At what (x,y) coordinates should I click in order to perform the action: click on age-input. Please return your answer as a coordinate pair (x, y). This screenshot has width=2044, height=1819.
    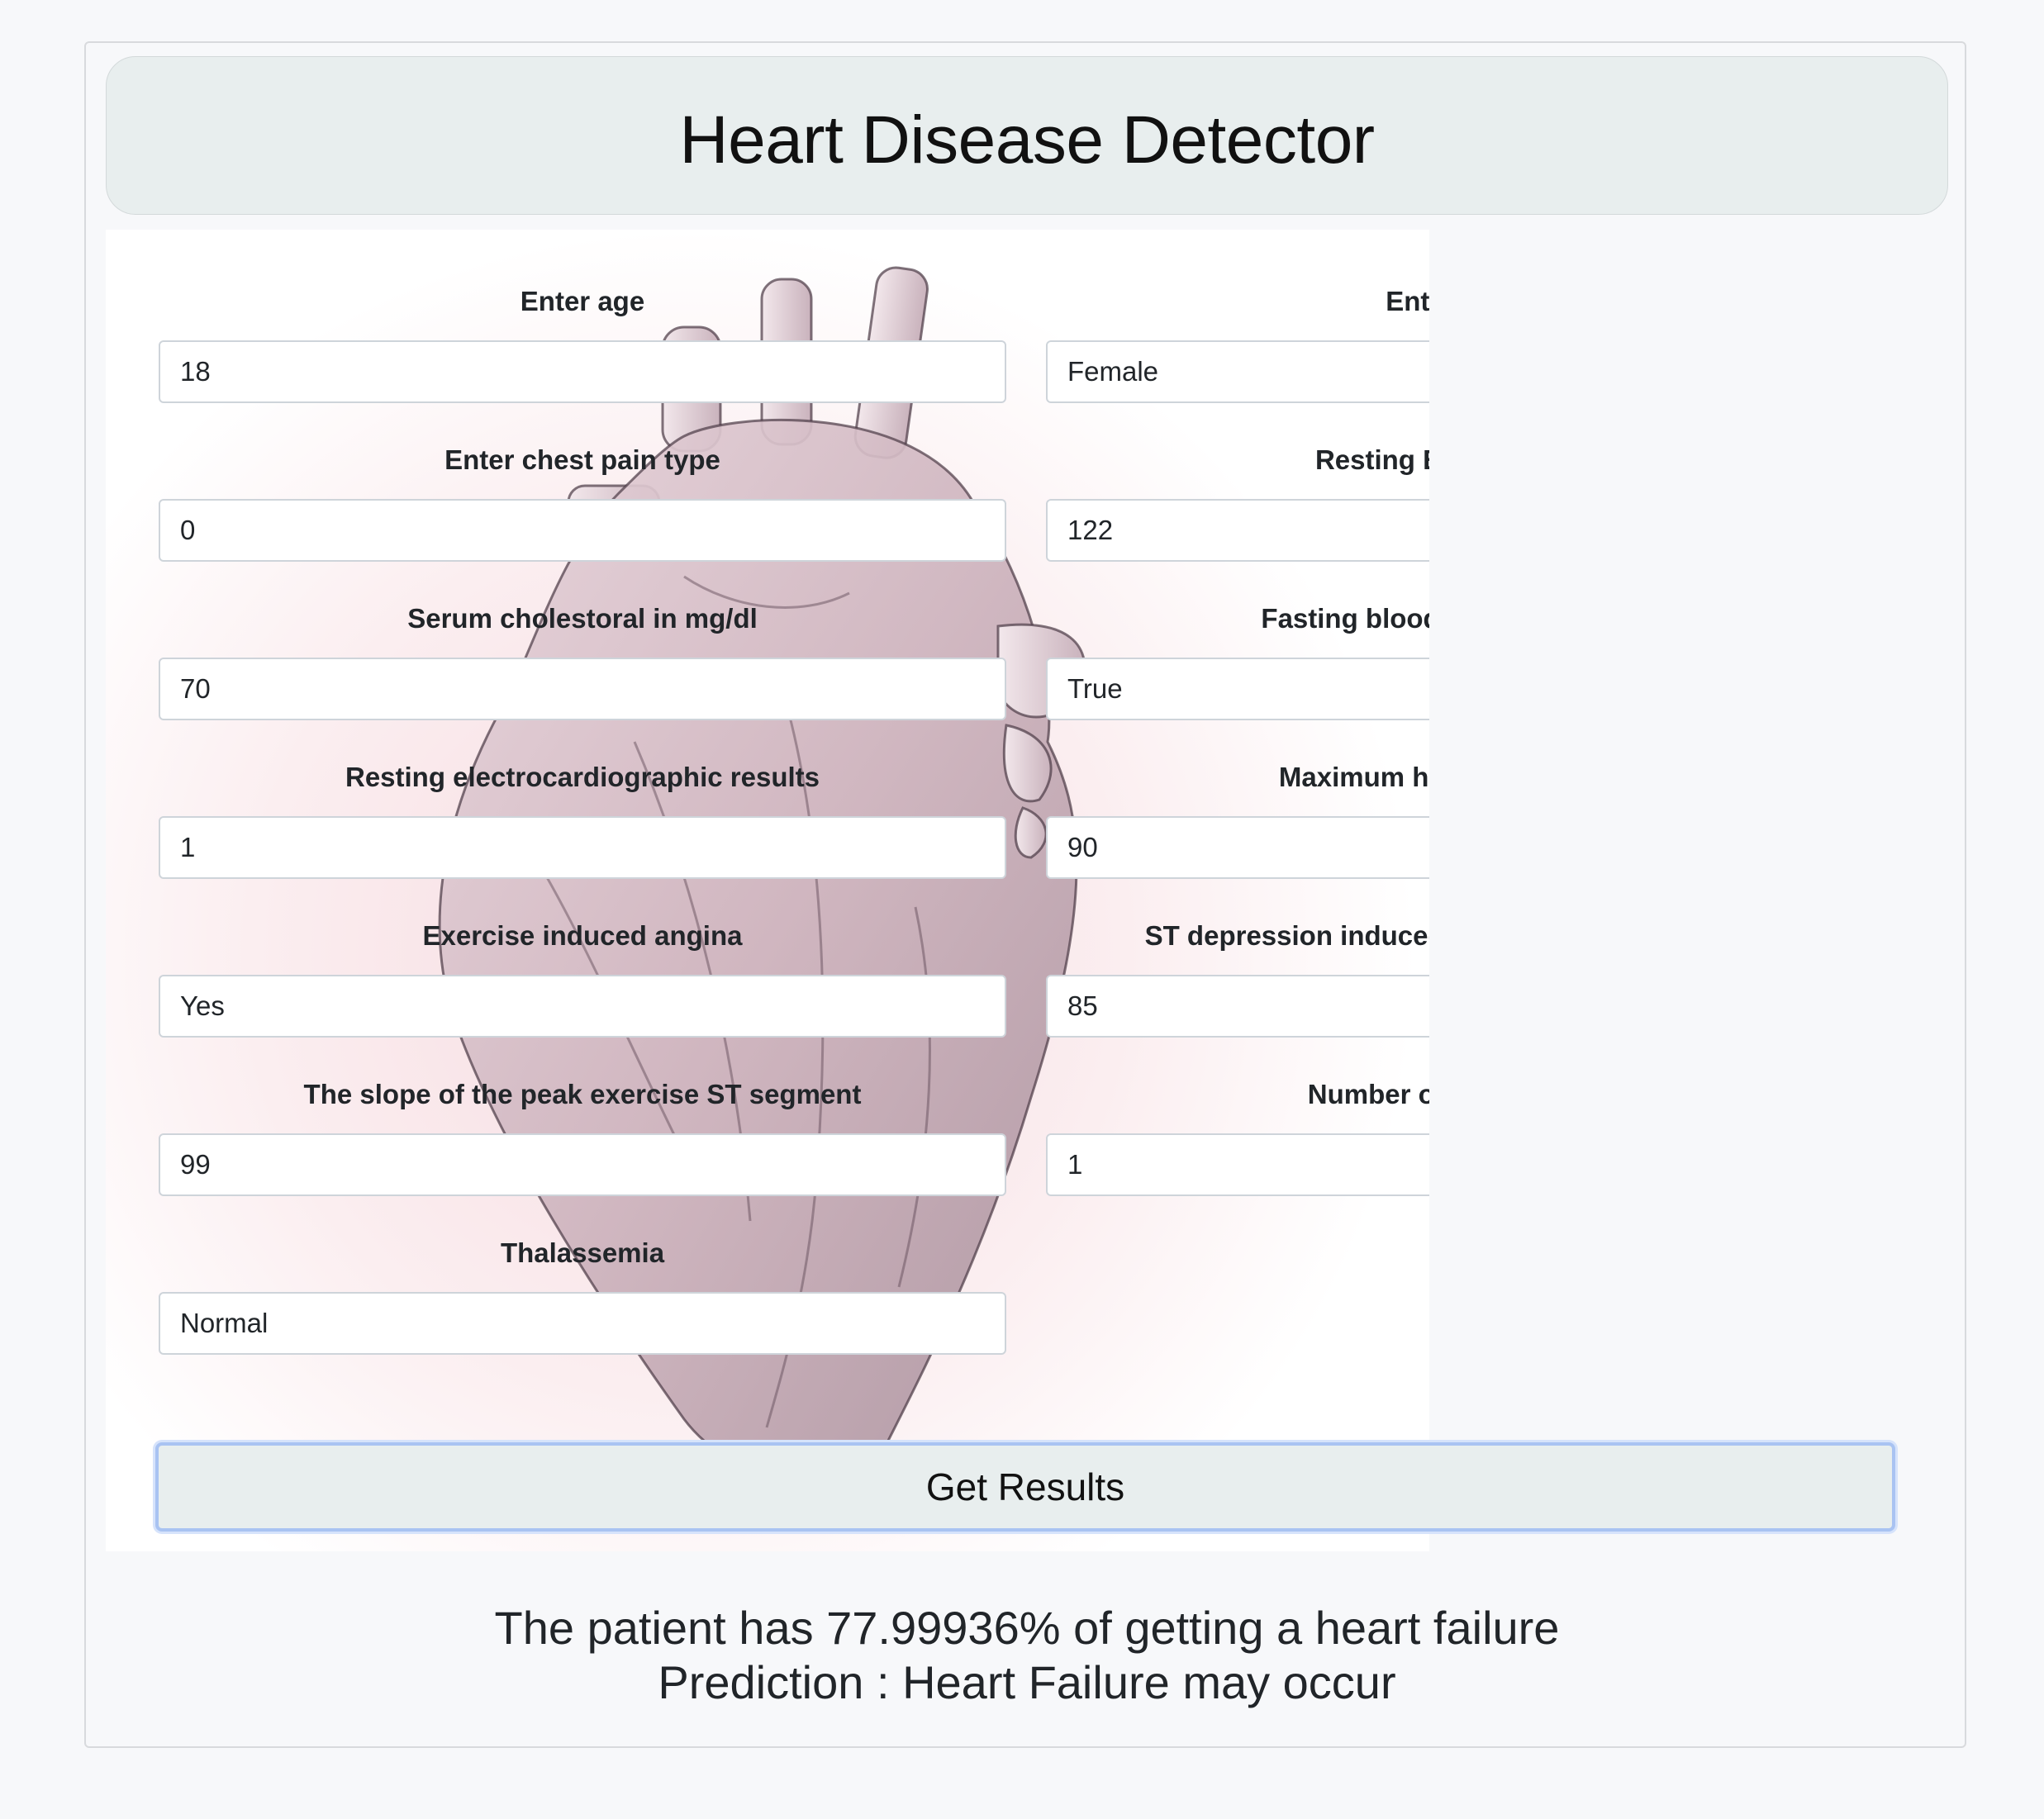
    Looking at the image, I should click on (582, 372).